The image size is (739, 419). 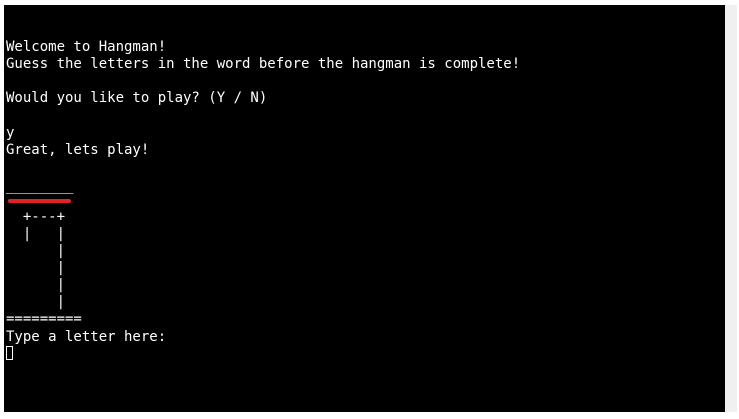 What do you see at coordinates (36, 234) in the screenshot?
I see `gallows-line: | |` at bounding box center [36, 234].